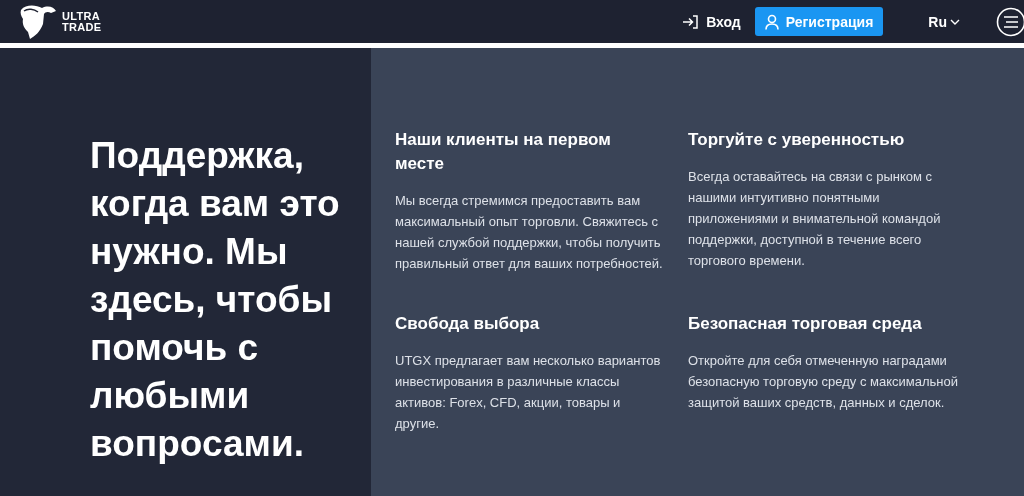  What do you see at coordinates (468, 324) in the screenshot?
I see `feature-title: Свобода выбора` at bounding box center [468, 324].